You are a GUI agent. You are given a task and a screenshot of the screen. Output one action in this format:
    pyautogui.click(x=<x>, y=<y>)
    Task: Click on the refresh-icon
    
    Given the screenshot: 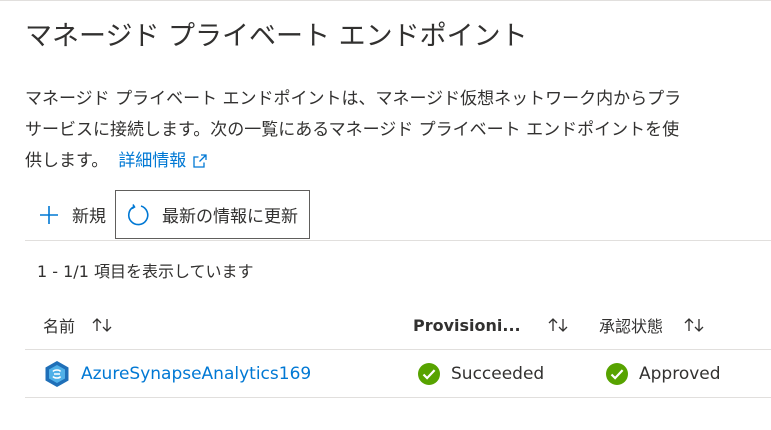 What is the action you would take?
    pyautogui.click(x=138, y=215)
    